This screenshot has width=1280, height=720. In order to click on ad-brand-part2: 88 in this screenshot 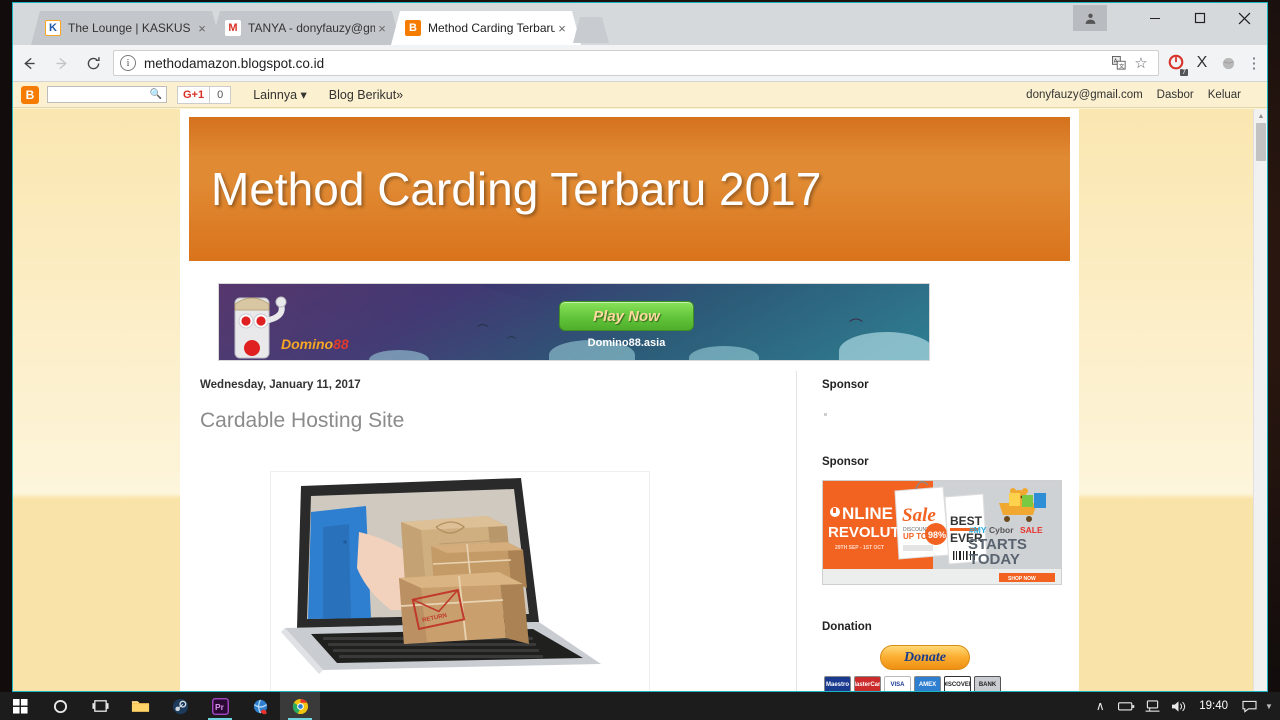, I will do `click(341, 344)`.